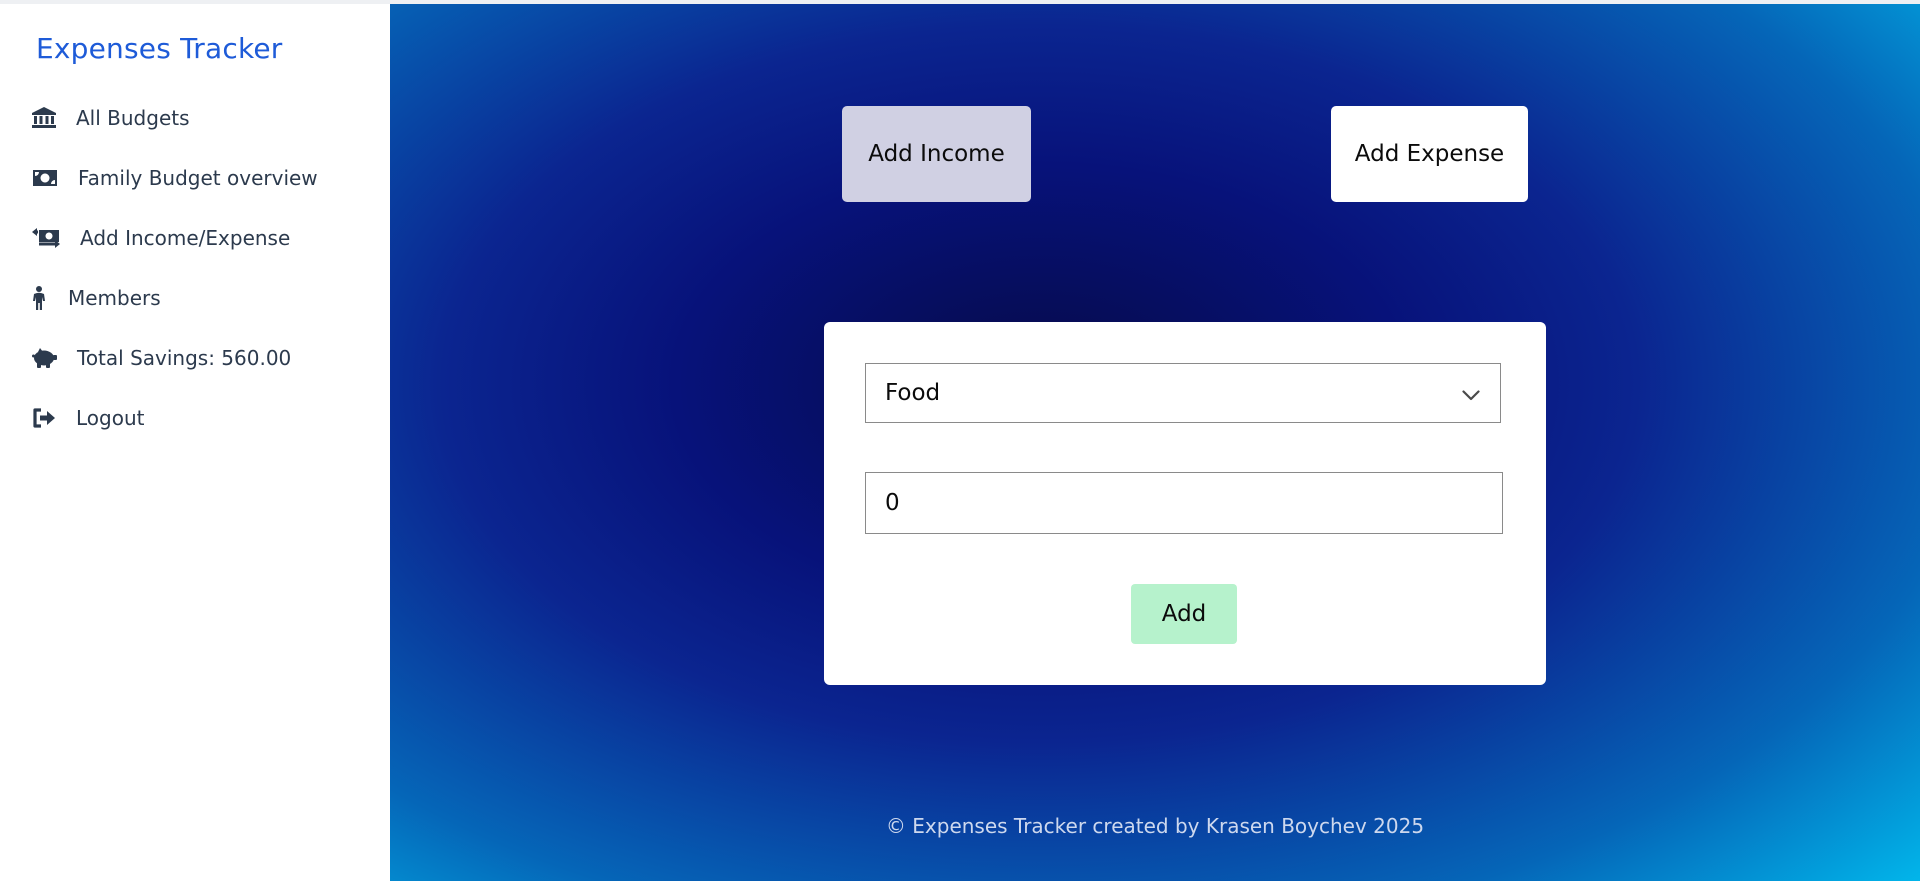 The image size is (1920, 881). What do you see at coordinates (54, 418) in the screenshot?
I see `logout-icon` at bounding box center [54, 418].